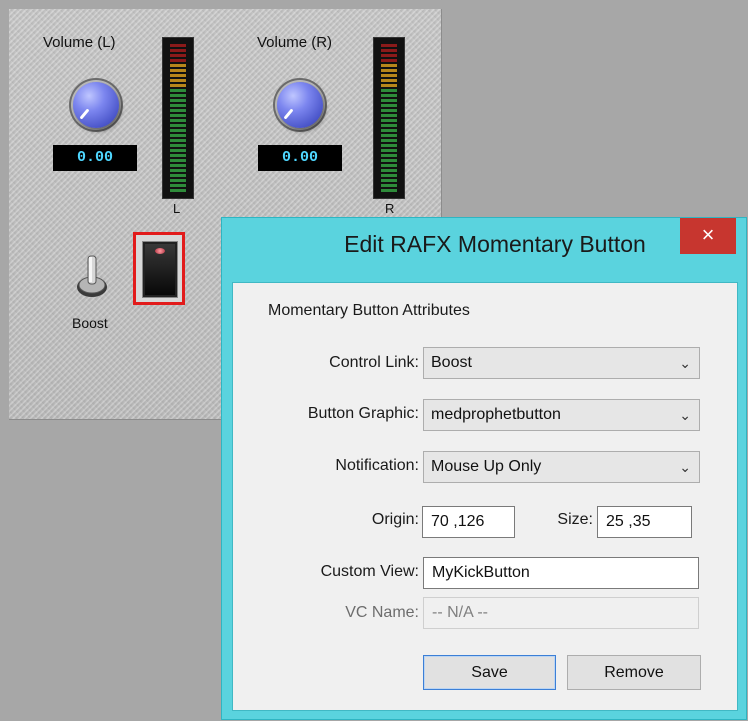  Describe the element at coordinates (468, 522) in the screenshot. I see `origin-field: 70 ,126` at that location.